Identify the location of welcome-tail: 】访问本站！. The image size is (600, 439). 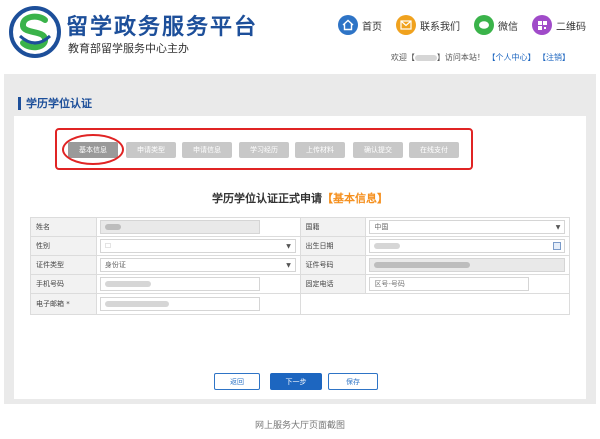
(460, 57).